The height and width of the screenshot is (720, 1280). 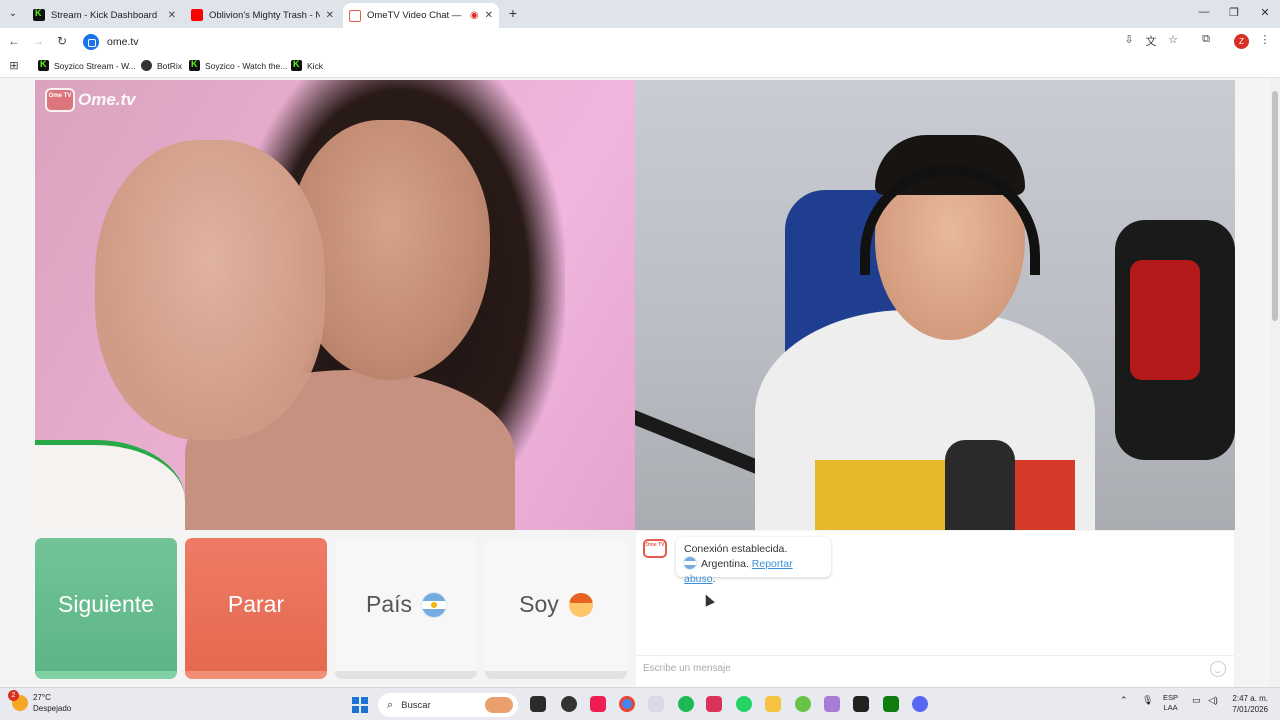 What do you see at coordinates (307, 65) in the screenshot?
I see `bookmark-kick: Kick` at bounding box center [307, 65].